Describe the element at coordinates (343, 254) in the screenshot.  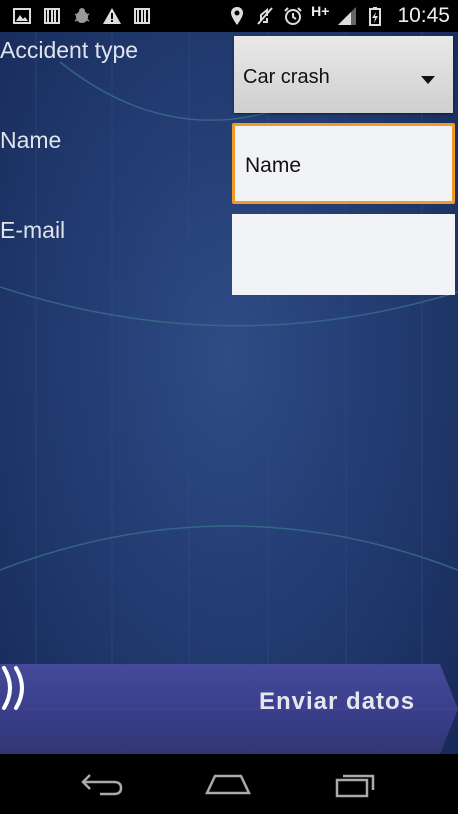
I see `email-field` at that location.